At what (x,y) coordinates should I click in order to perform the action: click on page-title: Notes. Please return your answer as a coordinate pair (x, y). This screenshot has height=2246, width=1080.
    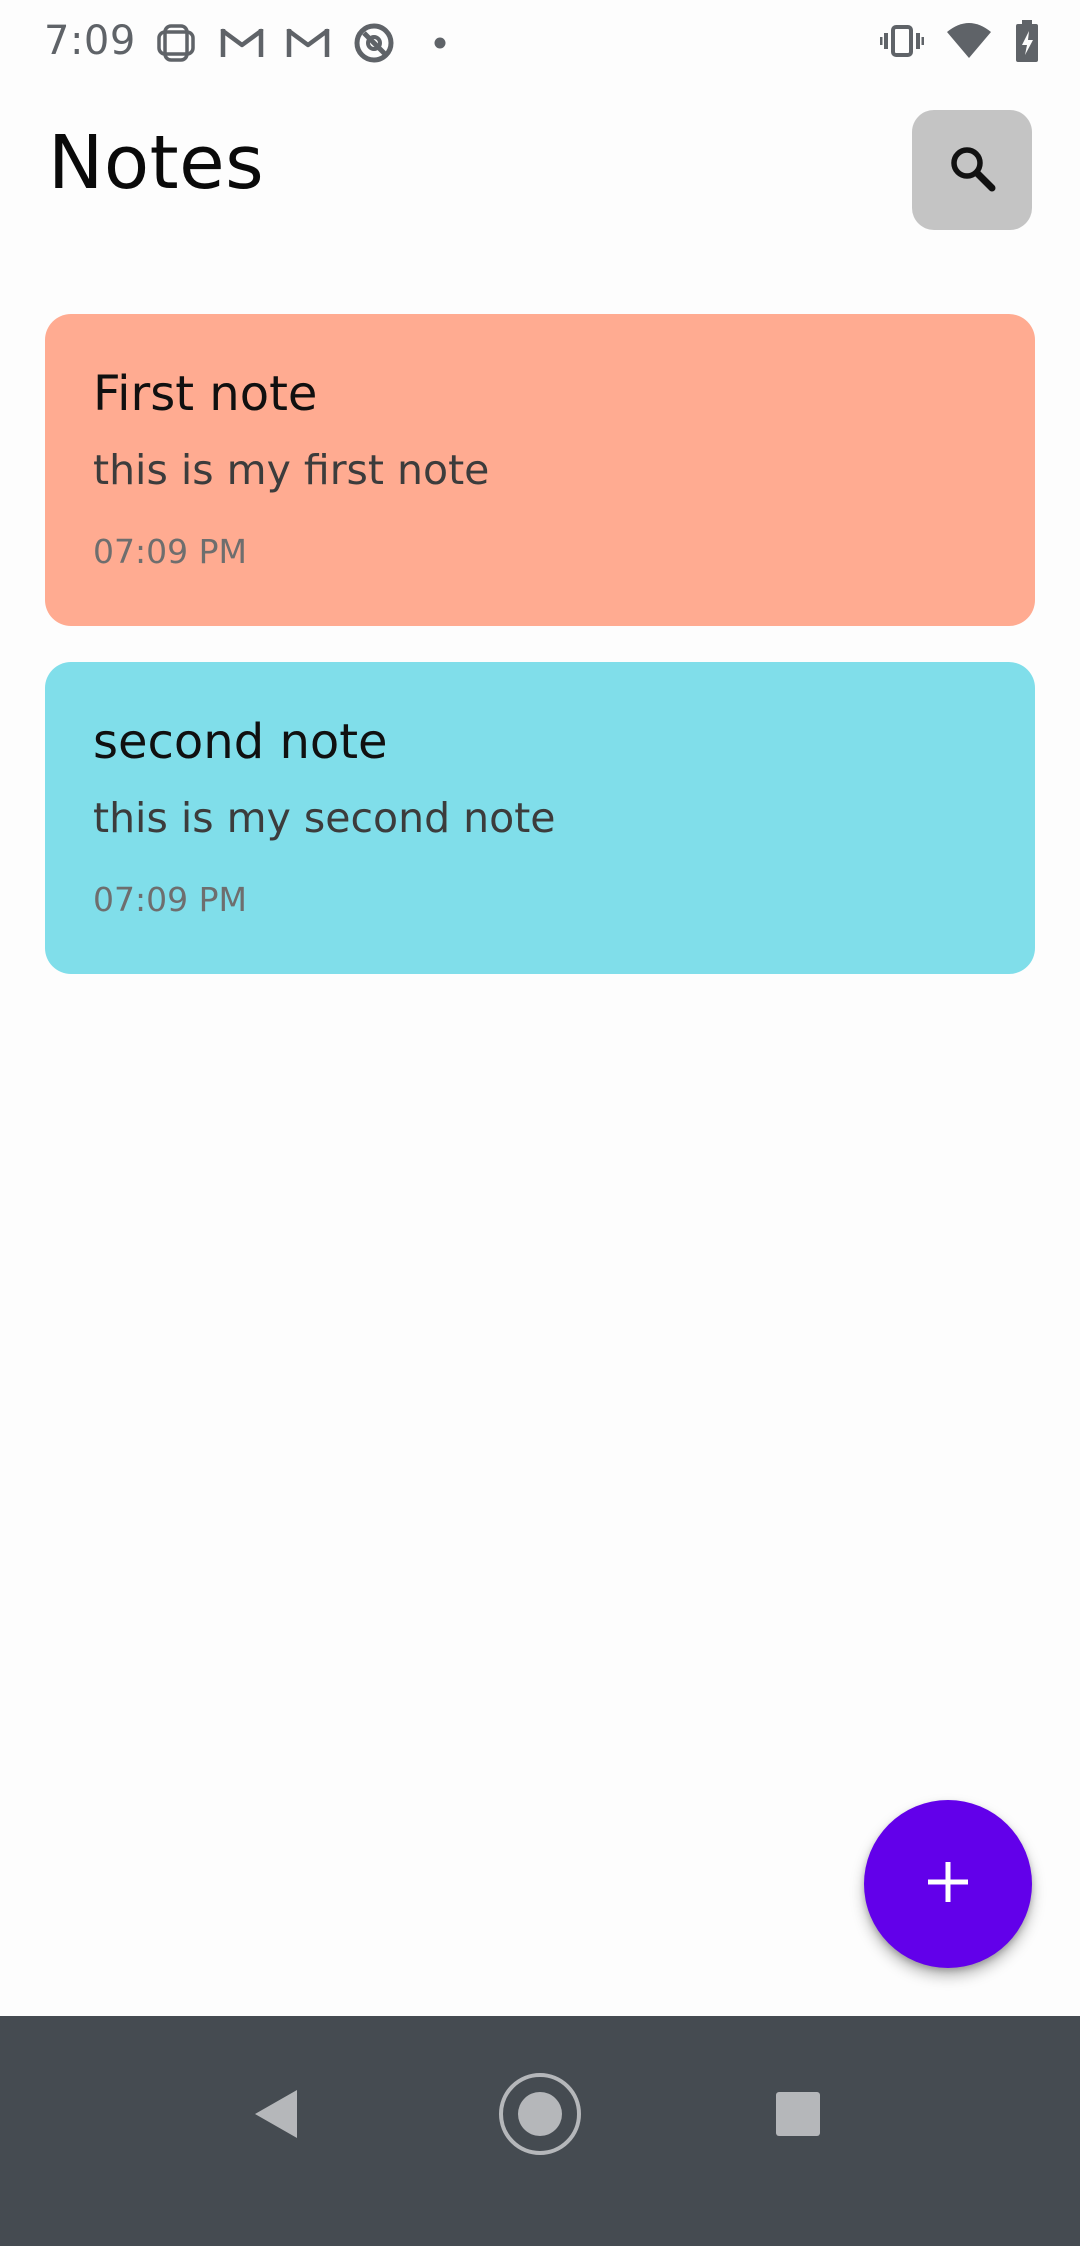
    Looking at the image, I should click on (156, 163).